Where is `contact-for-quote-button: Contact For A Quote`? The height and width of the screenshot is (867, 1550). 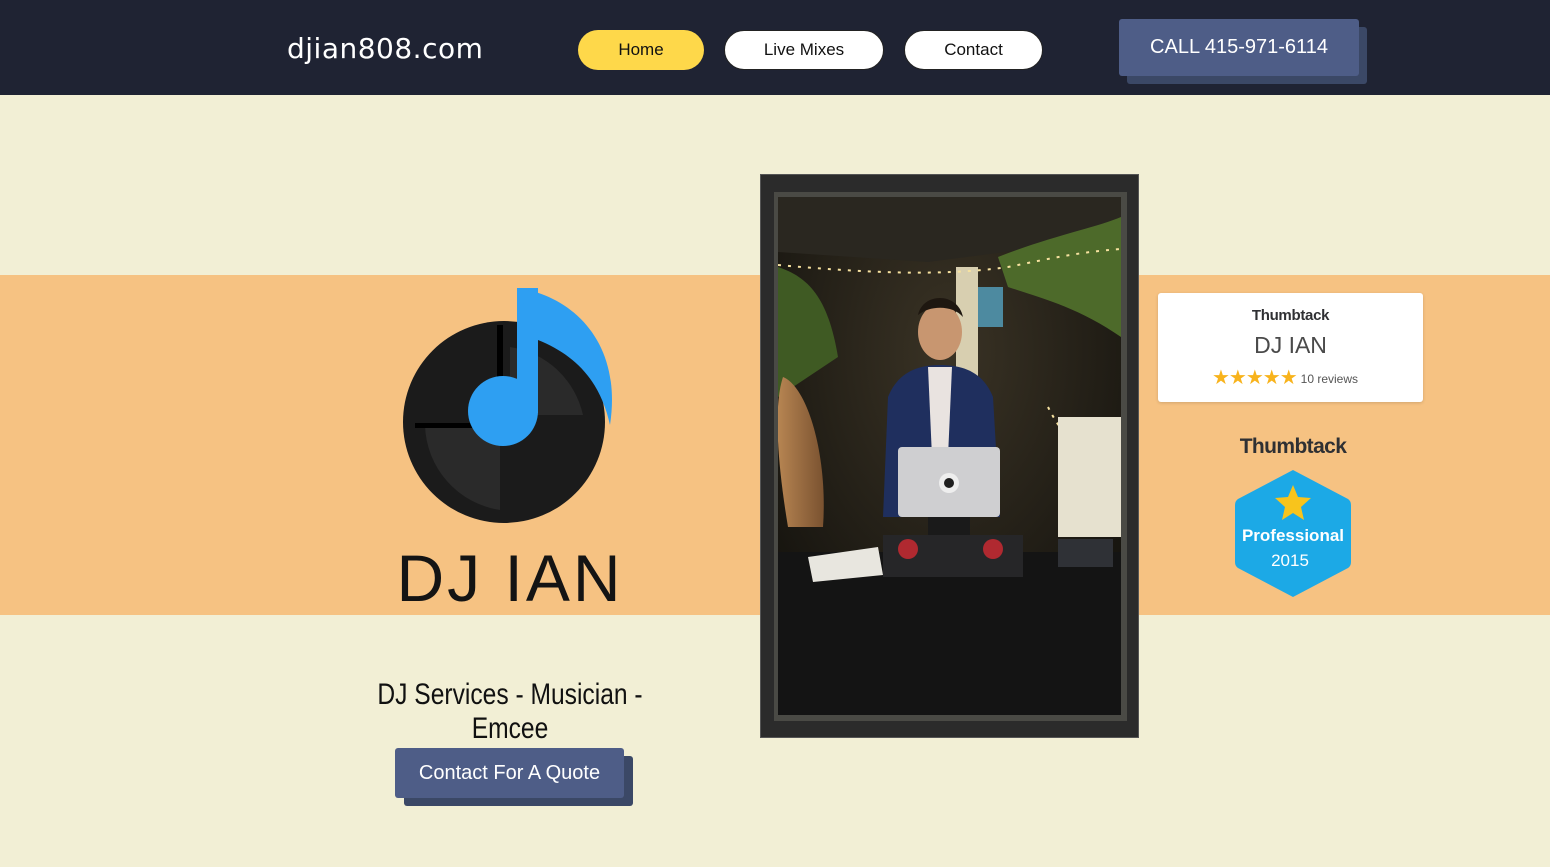 contact-for-quote-button: Contact For A Quote is located at coordinates (509, 773).